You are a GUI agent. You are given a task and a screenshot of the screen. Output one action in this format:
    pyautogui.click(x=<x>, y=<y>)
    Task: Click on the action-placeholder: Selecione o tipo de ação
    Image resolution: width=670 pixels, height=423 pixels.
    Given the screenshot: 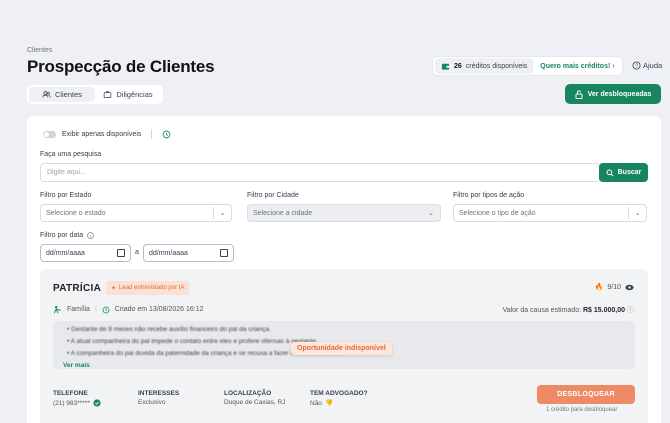 What is the action you would take?
    pyautogui.click(x=497, y=213)
    